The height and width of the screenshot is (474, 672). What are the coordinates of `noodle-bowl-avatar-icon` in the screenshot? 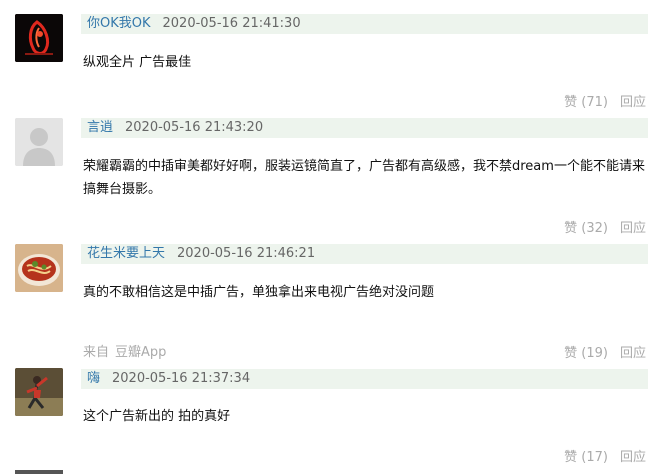 It's located at (39, 268).